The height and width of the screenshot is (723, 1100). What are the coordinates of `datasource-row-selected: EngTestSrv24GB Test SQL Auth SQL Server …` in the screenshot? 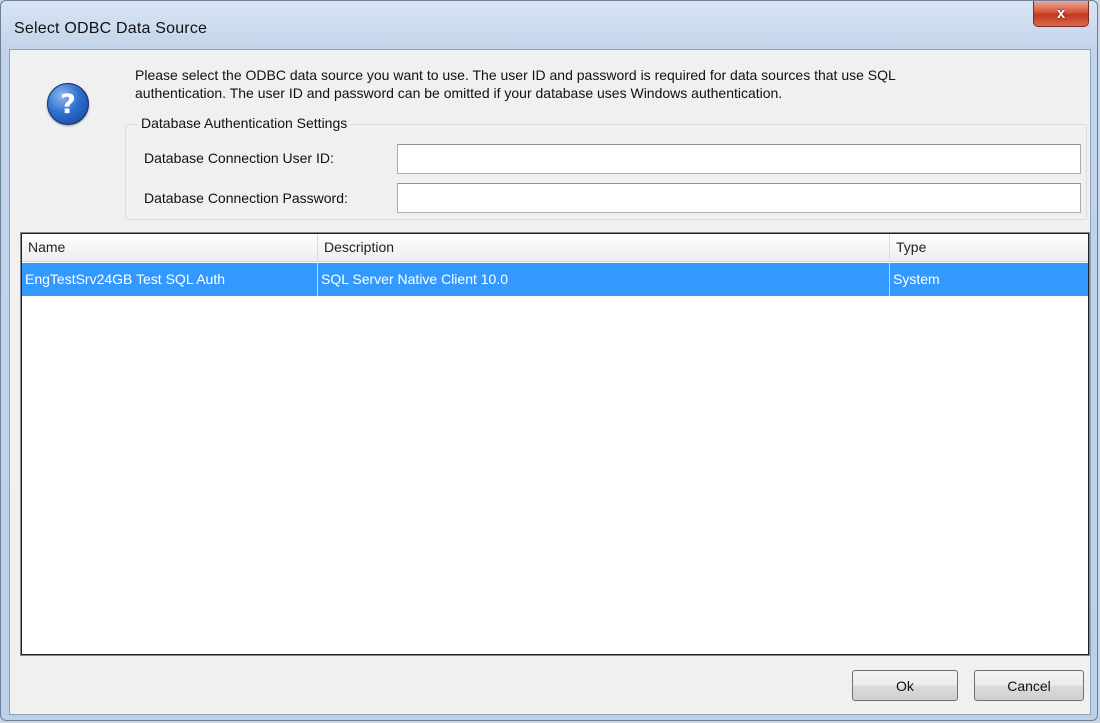 It's located at (555, 279).